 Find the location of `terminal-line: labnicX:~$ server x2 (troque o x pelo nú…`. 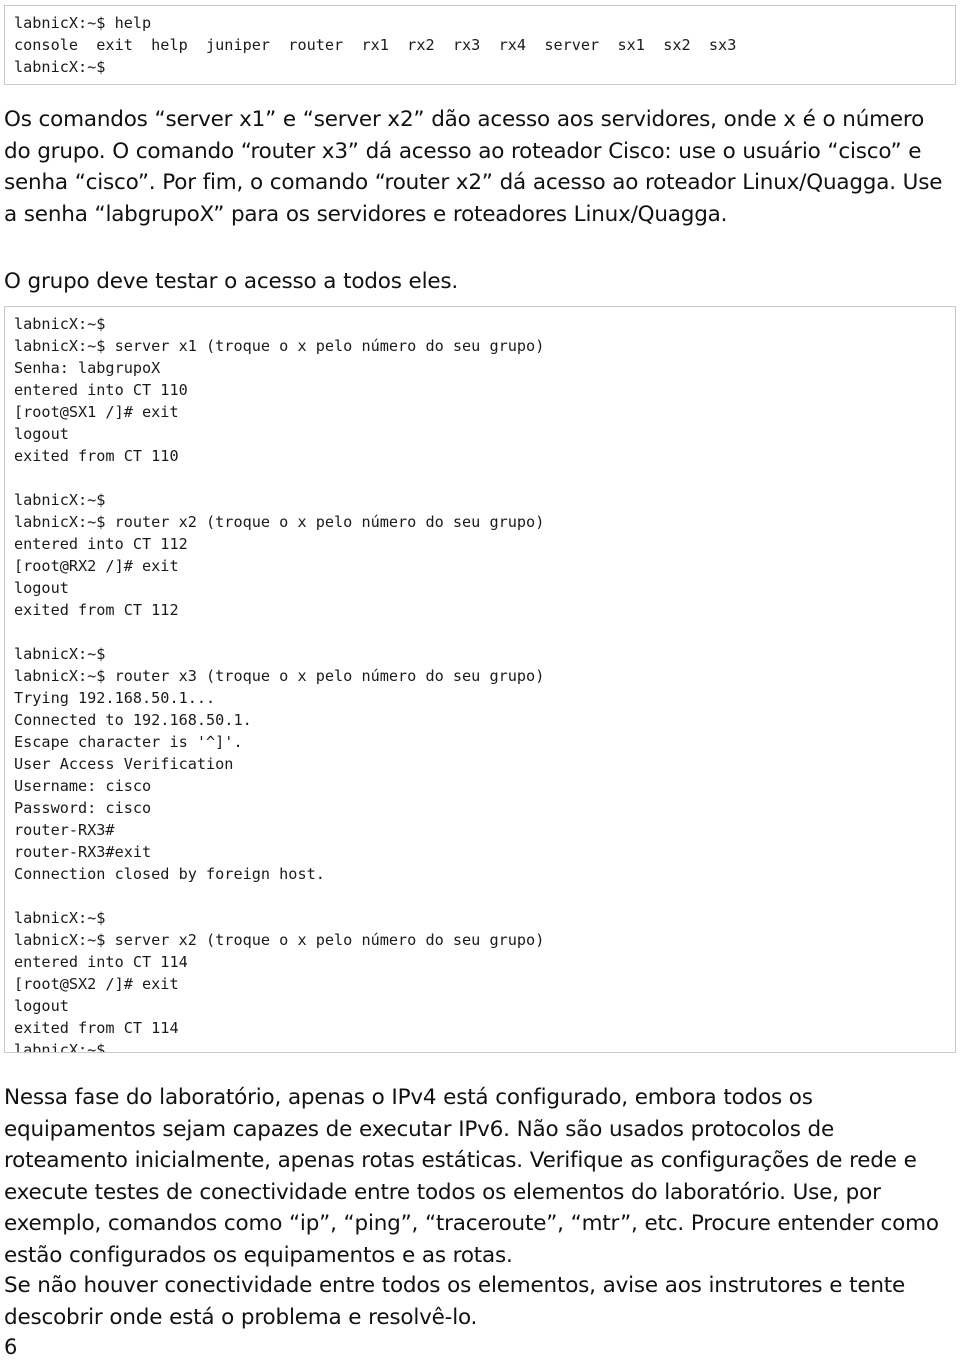

terminal-line: labnicX:~$ server x2 (troque o x pelo nú… is located at coordinates (279, 940).